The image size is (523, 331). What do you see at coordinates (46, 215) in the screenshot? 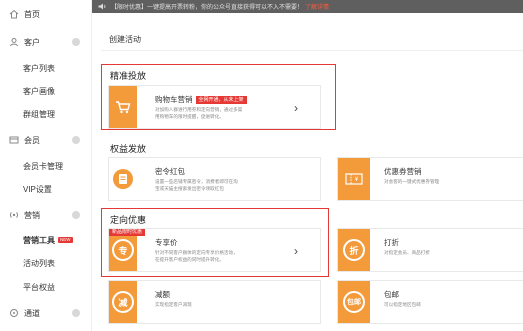
I see `sidebar-item-marketing: 营销` at bounding box center [46, 215].